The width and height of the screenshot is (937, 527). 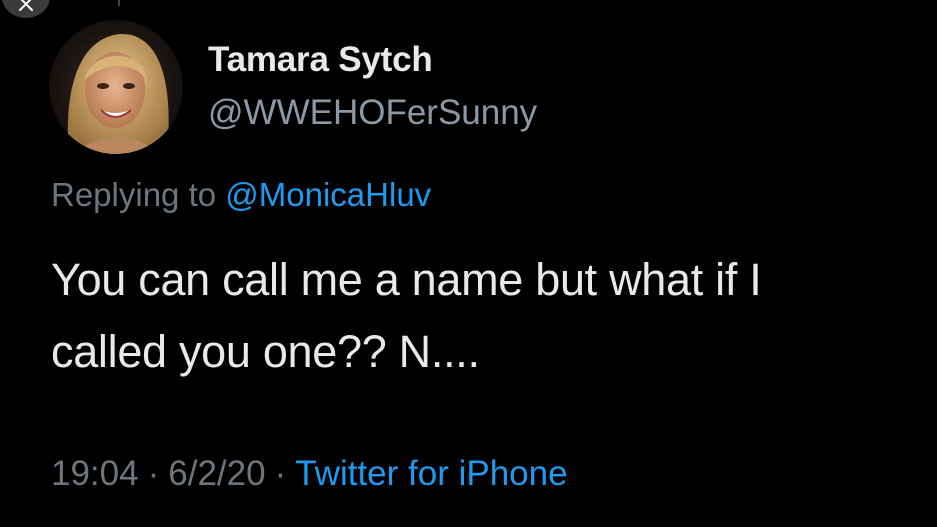 I want to click on tweet-meta: 19:04 · 6/2/20 · Twitter for iPhone, so click(x=309, y=474).